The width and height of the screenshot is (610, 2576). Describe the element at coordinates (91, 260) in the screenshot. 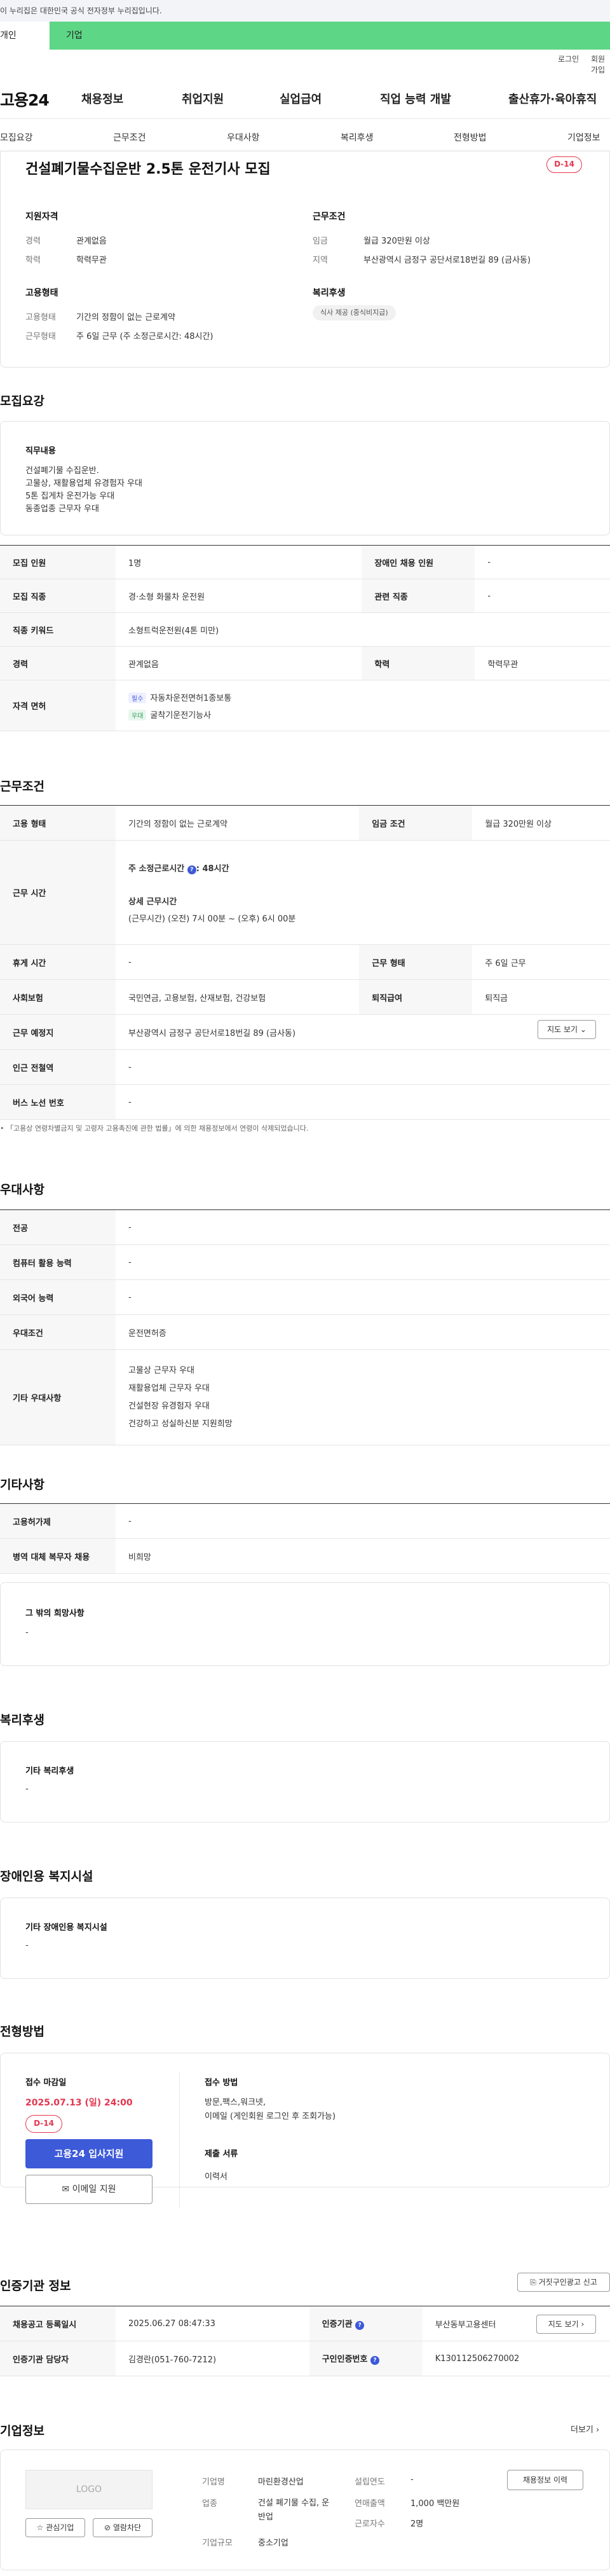

I see `education-value: 학력무관` at that location.